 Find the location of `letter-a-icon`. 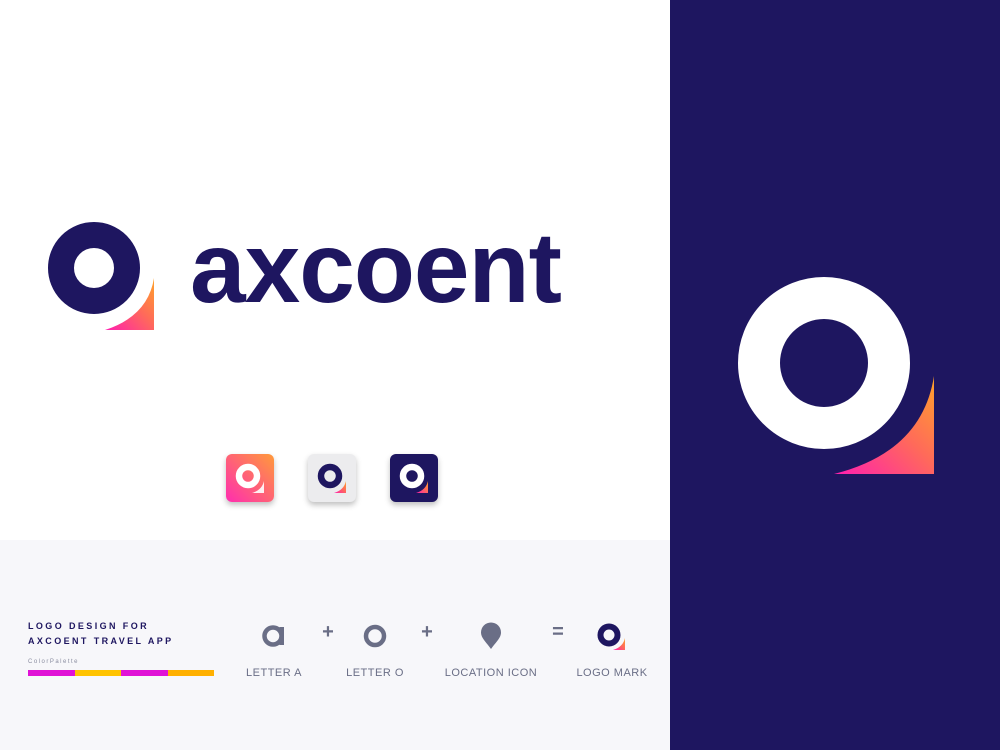

letter-a-icon is located at coordinates (274, 637).